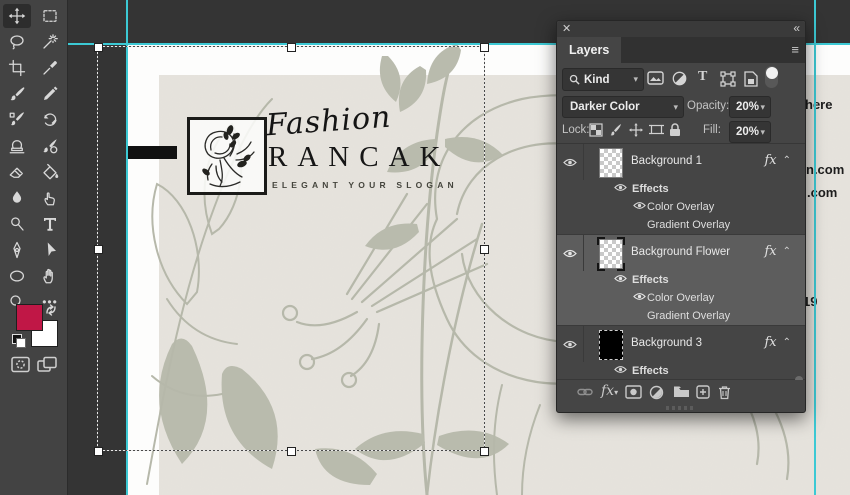 The image size is (850, 495). Describe the element at coordinates (50, 146) in the screenshot. I see `art-history-brush-tool` at that location.